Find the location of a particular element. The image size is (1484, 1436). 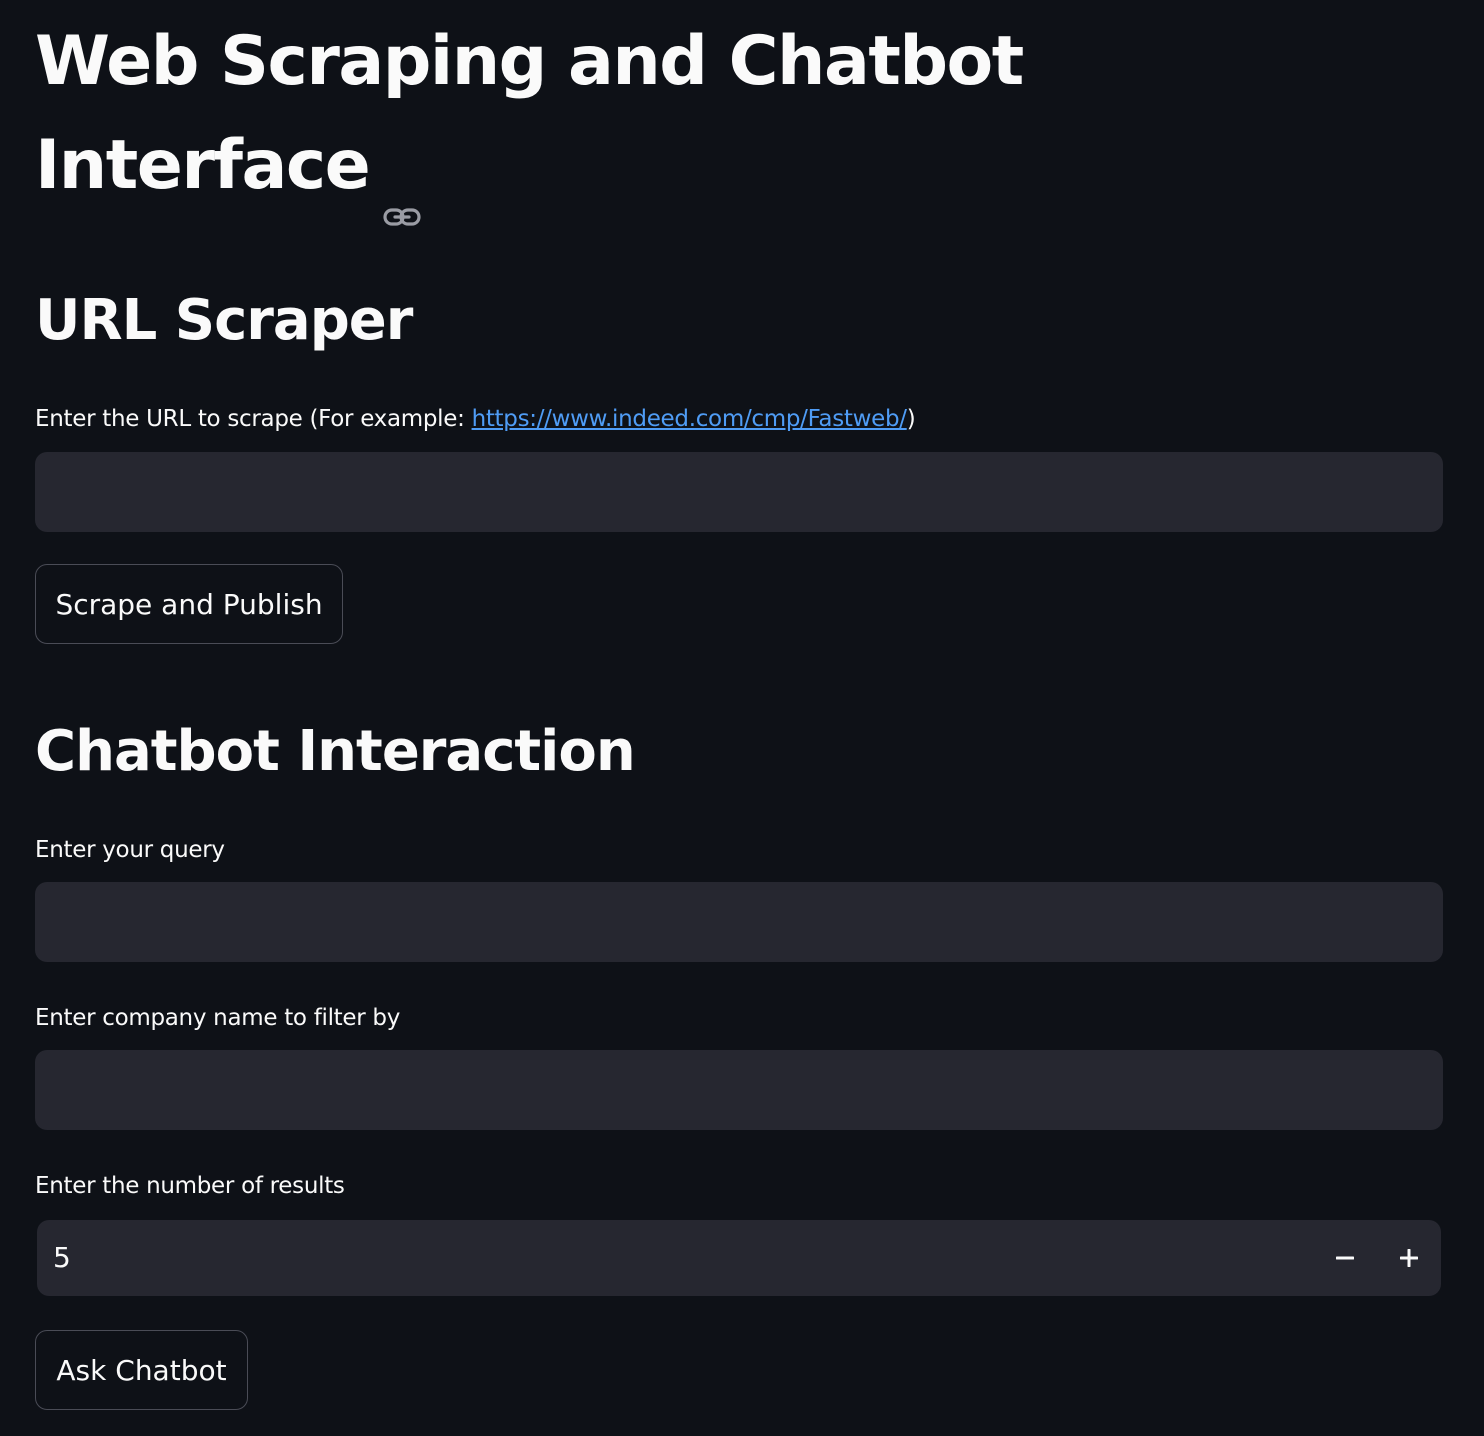

increment-button is located at coordinates (1409, 1258).